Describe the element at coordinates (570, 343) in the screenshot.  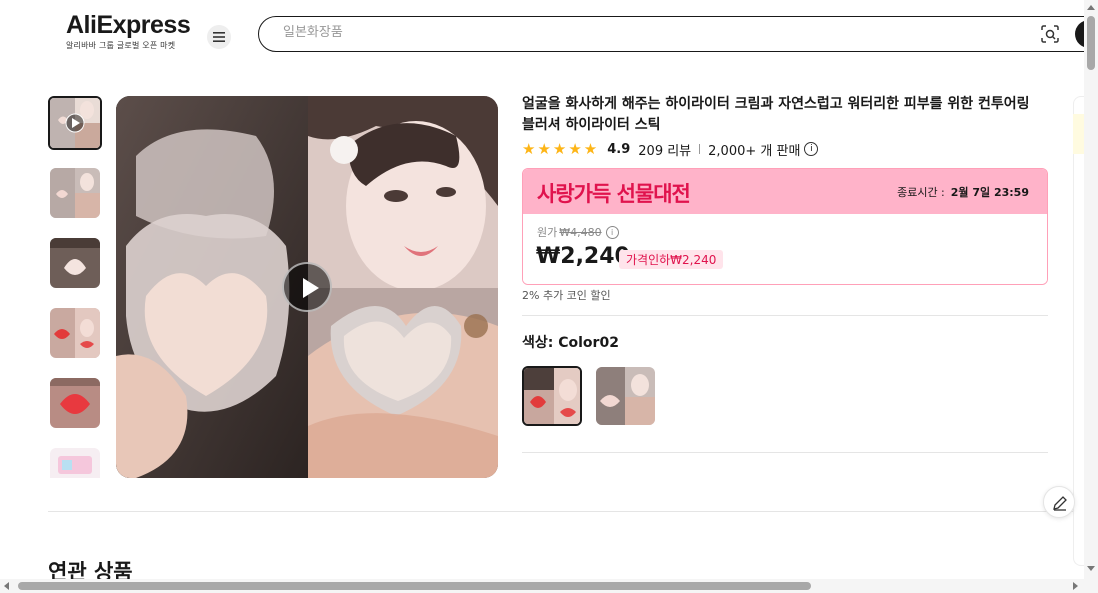
I see `color-option-label: 색상: Color02` at that location.